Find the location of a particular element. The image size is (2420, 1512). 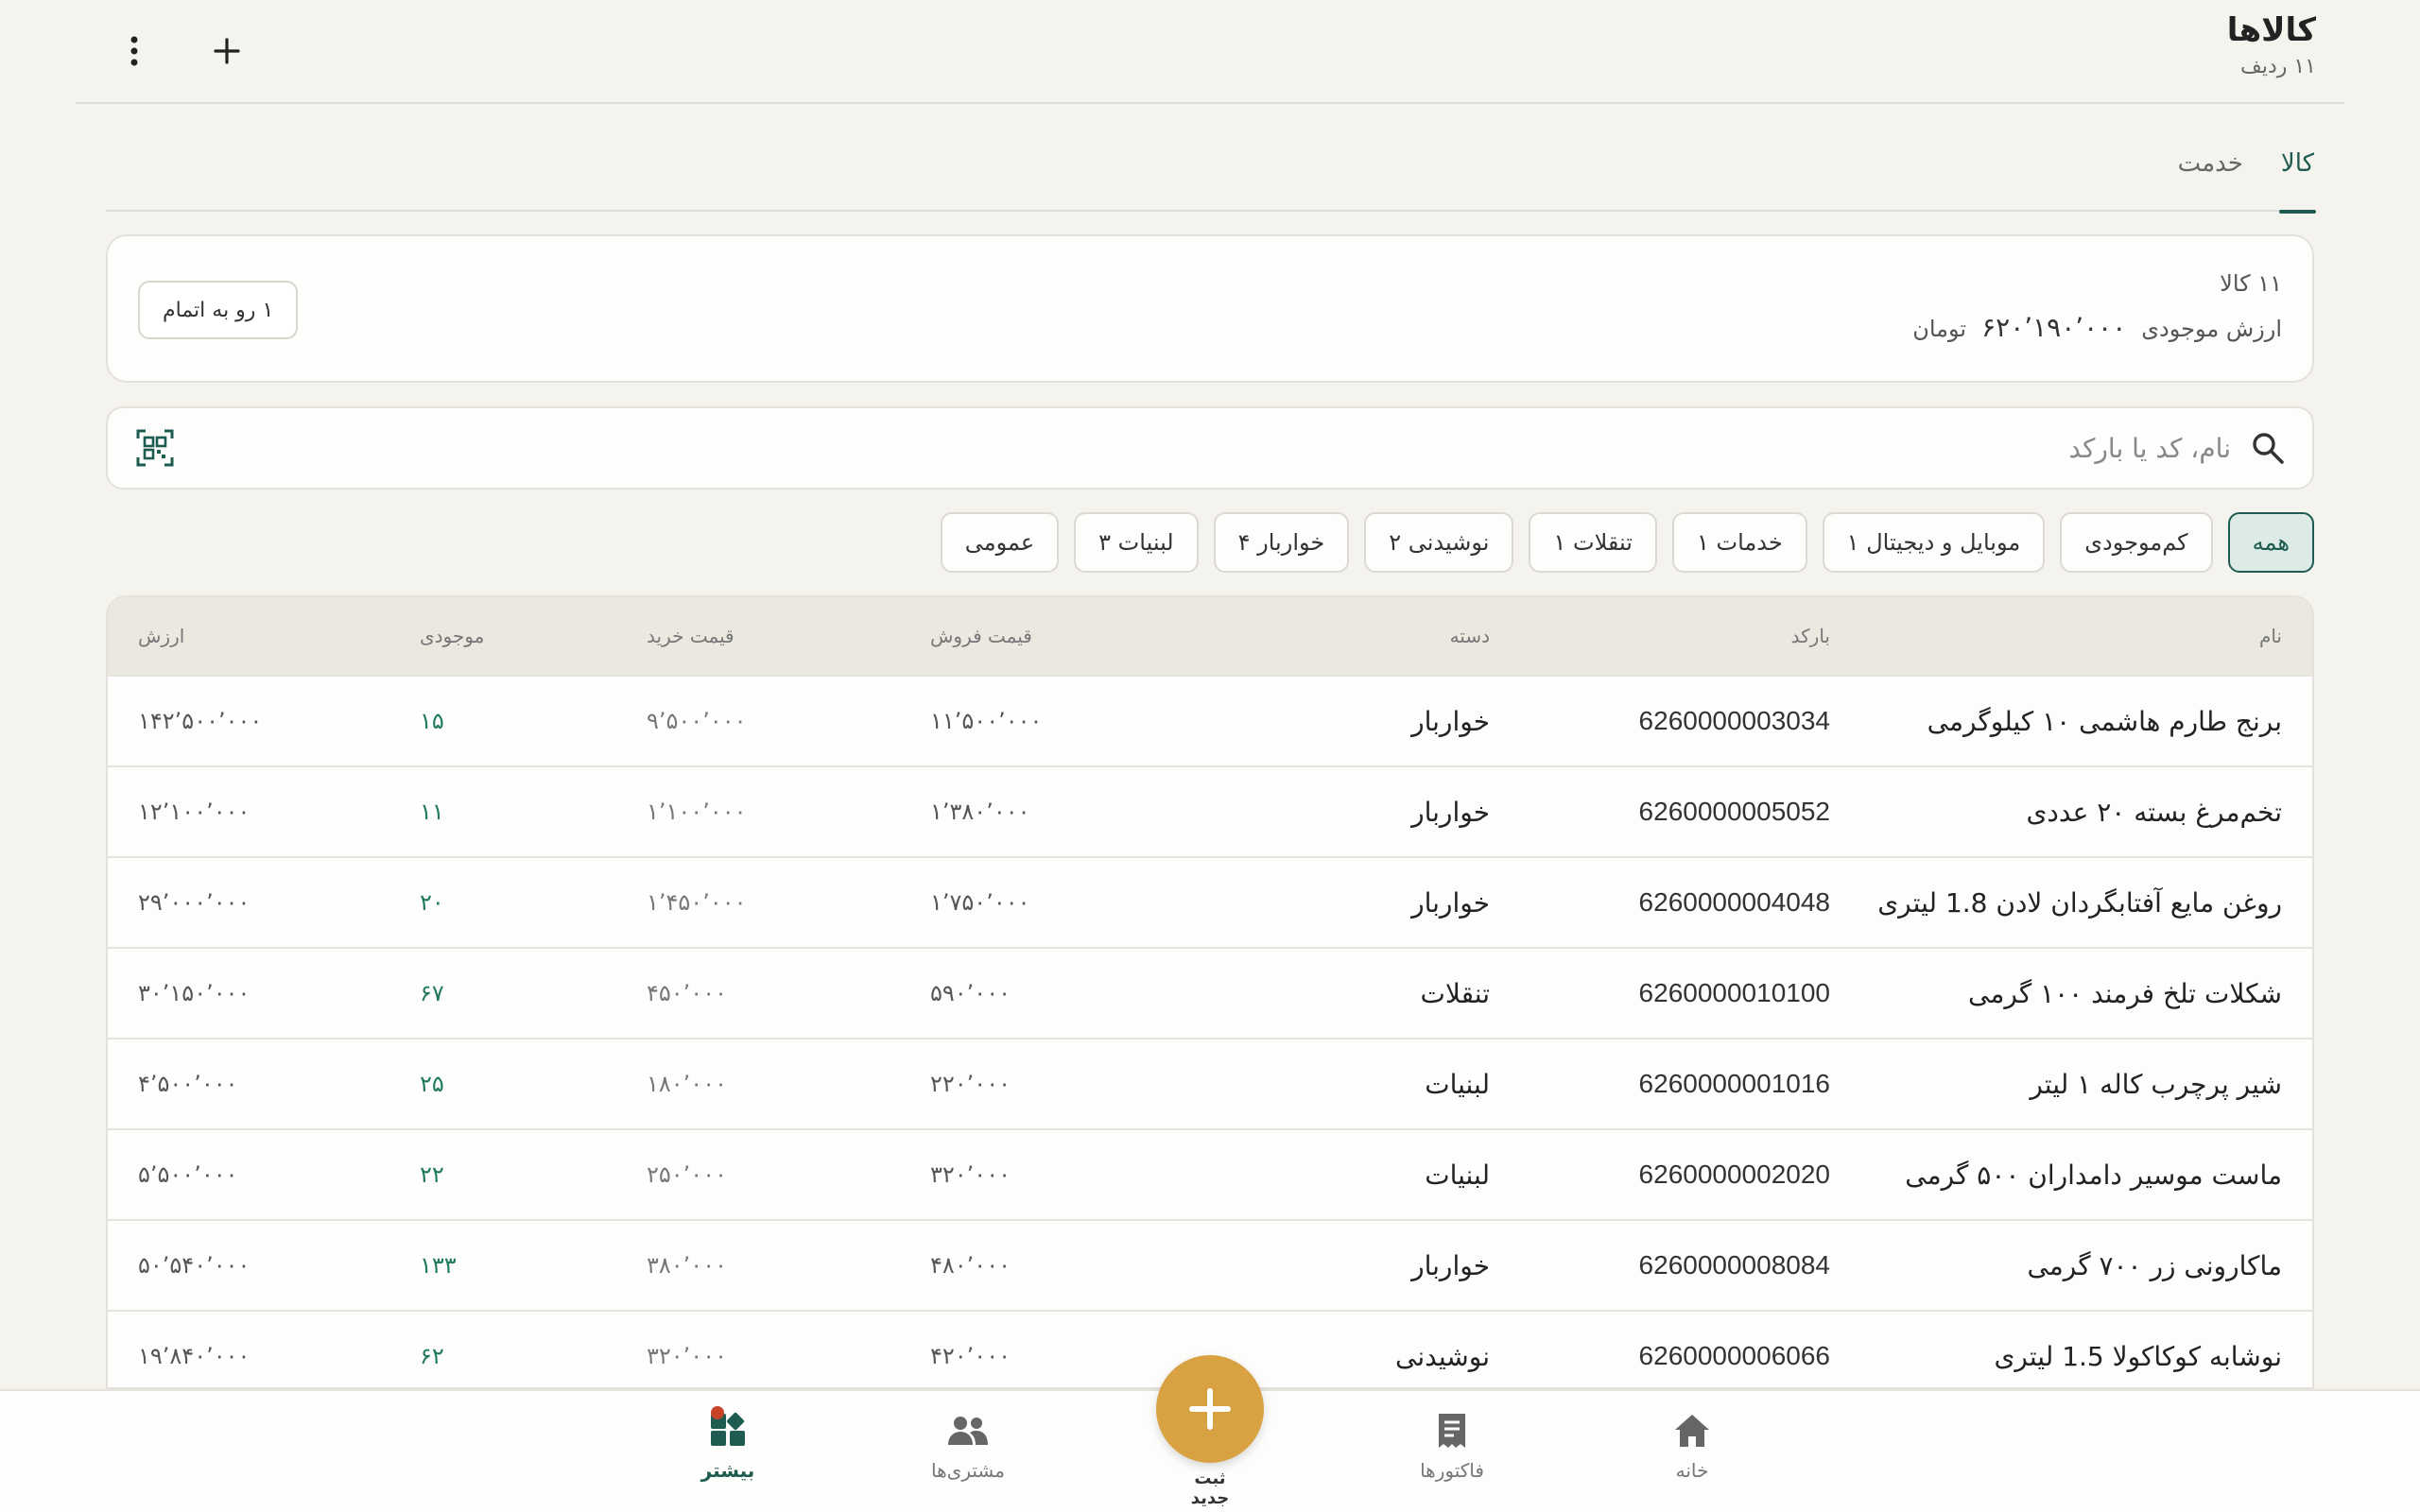

nav-invoices-label: فاکتورها is located at coordinates (1452, 1470).